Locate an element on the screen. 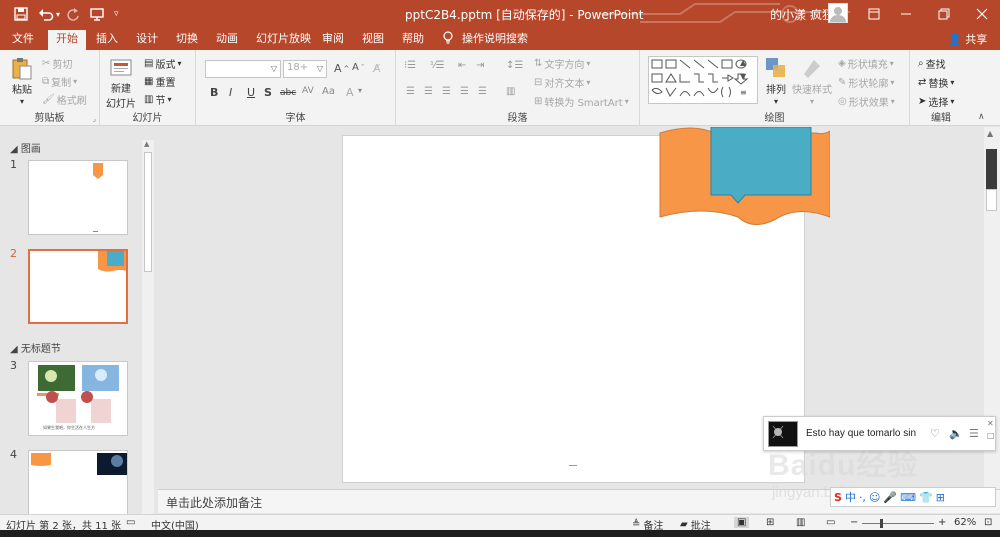 The height and width of the screenshot is (537, 1000). section-header-2: ◢ 无标题节 is located at coordinates (35, 347).